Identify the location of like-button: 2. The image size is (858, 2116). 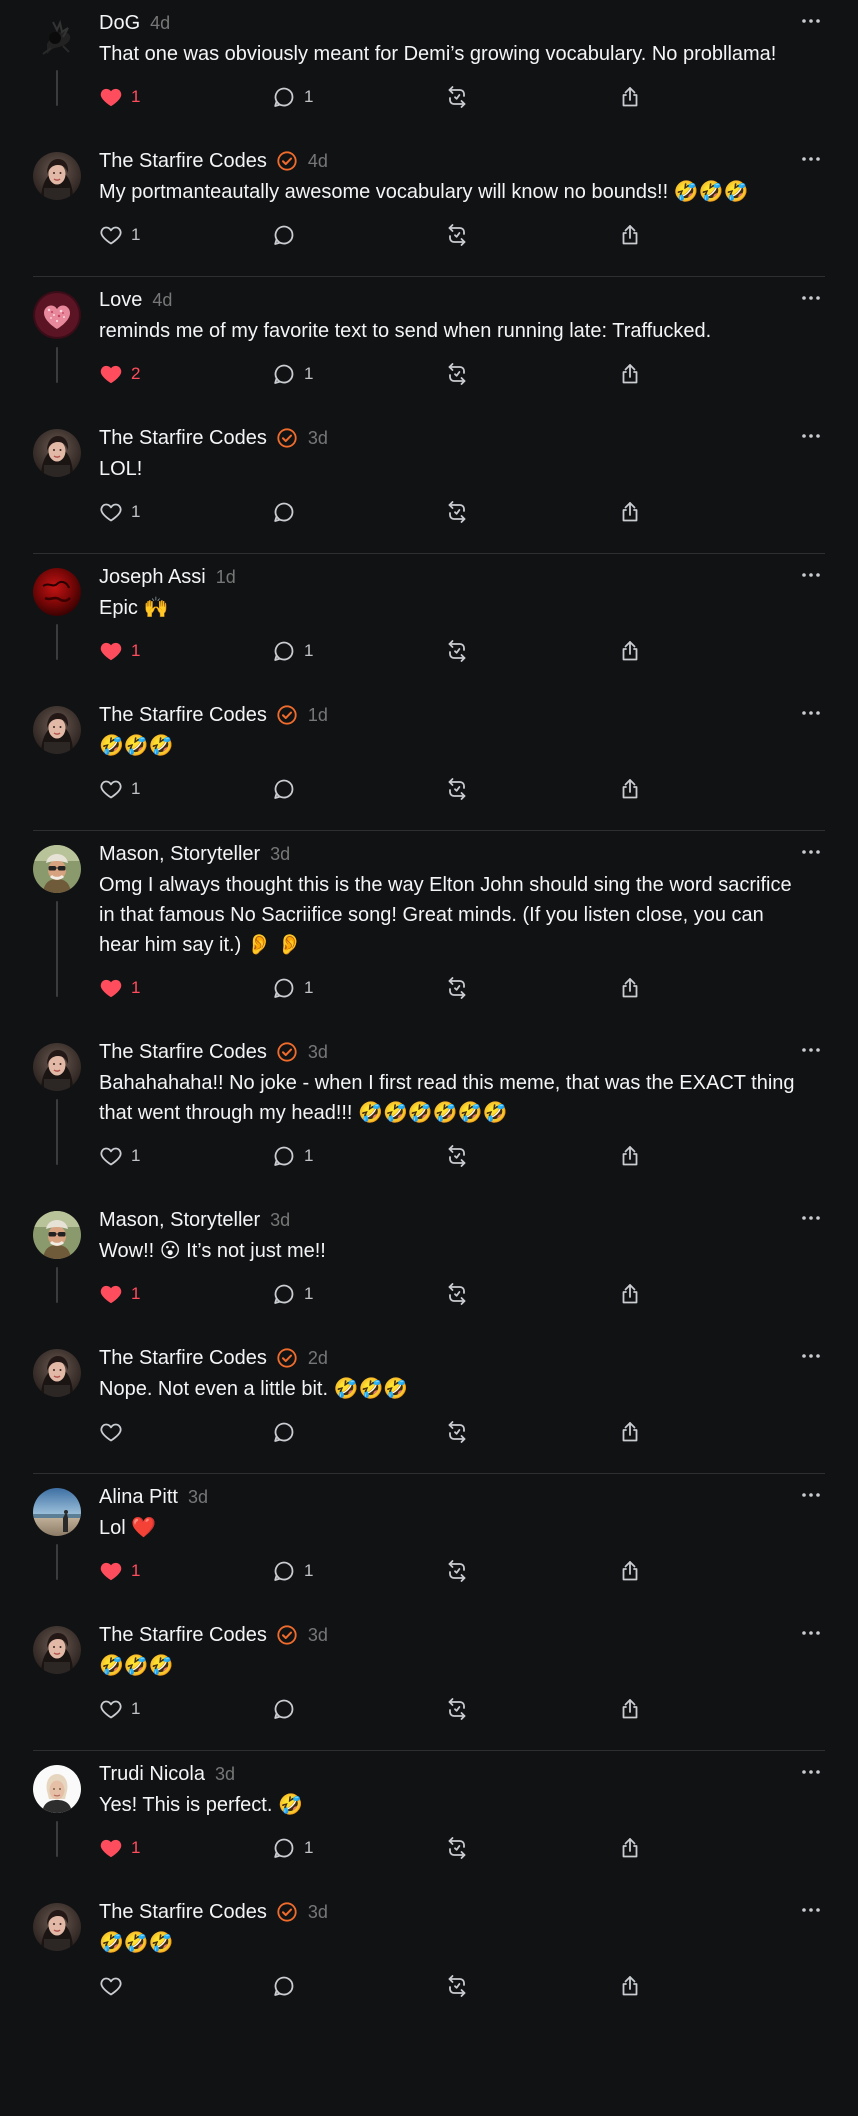
(185, 374).